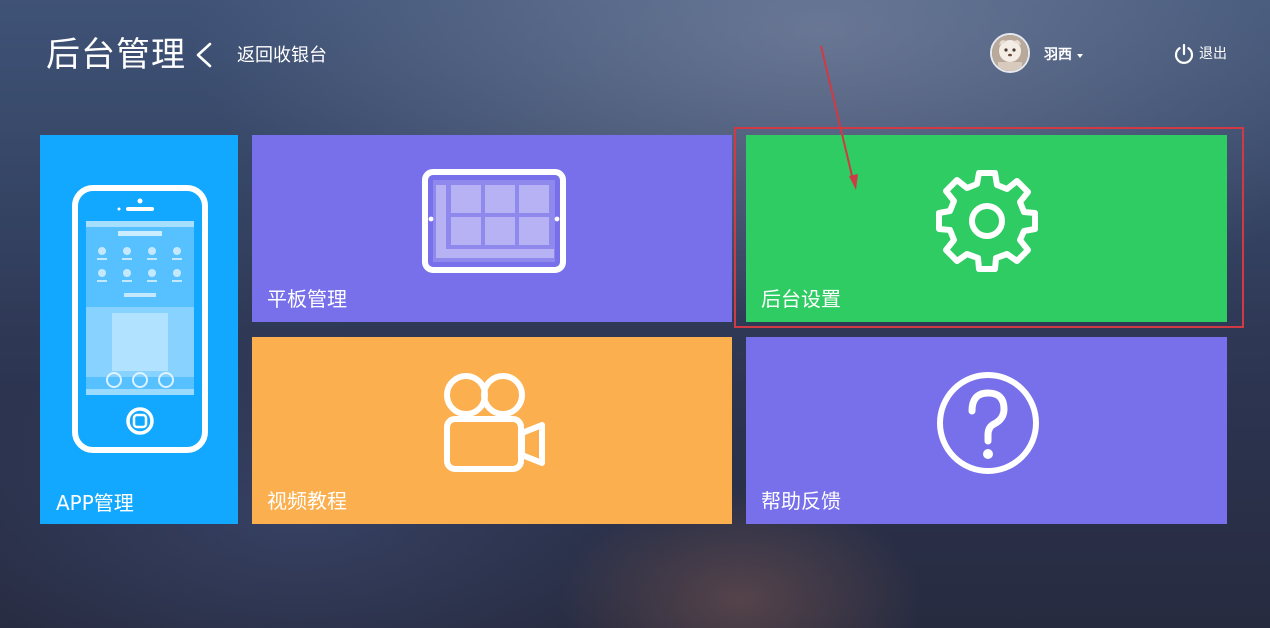 The height and width of the screenshot is (628, 1270). What do you see at coordinates (1058, 55) in the screenshot?
I see `user-name: 羽西` at bounding box center [1058, 55].